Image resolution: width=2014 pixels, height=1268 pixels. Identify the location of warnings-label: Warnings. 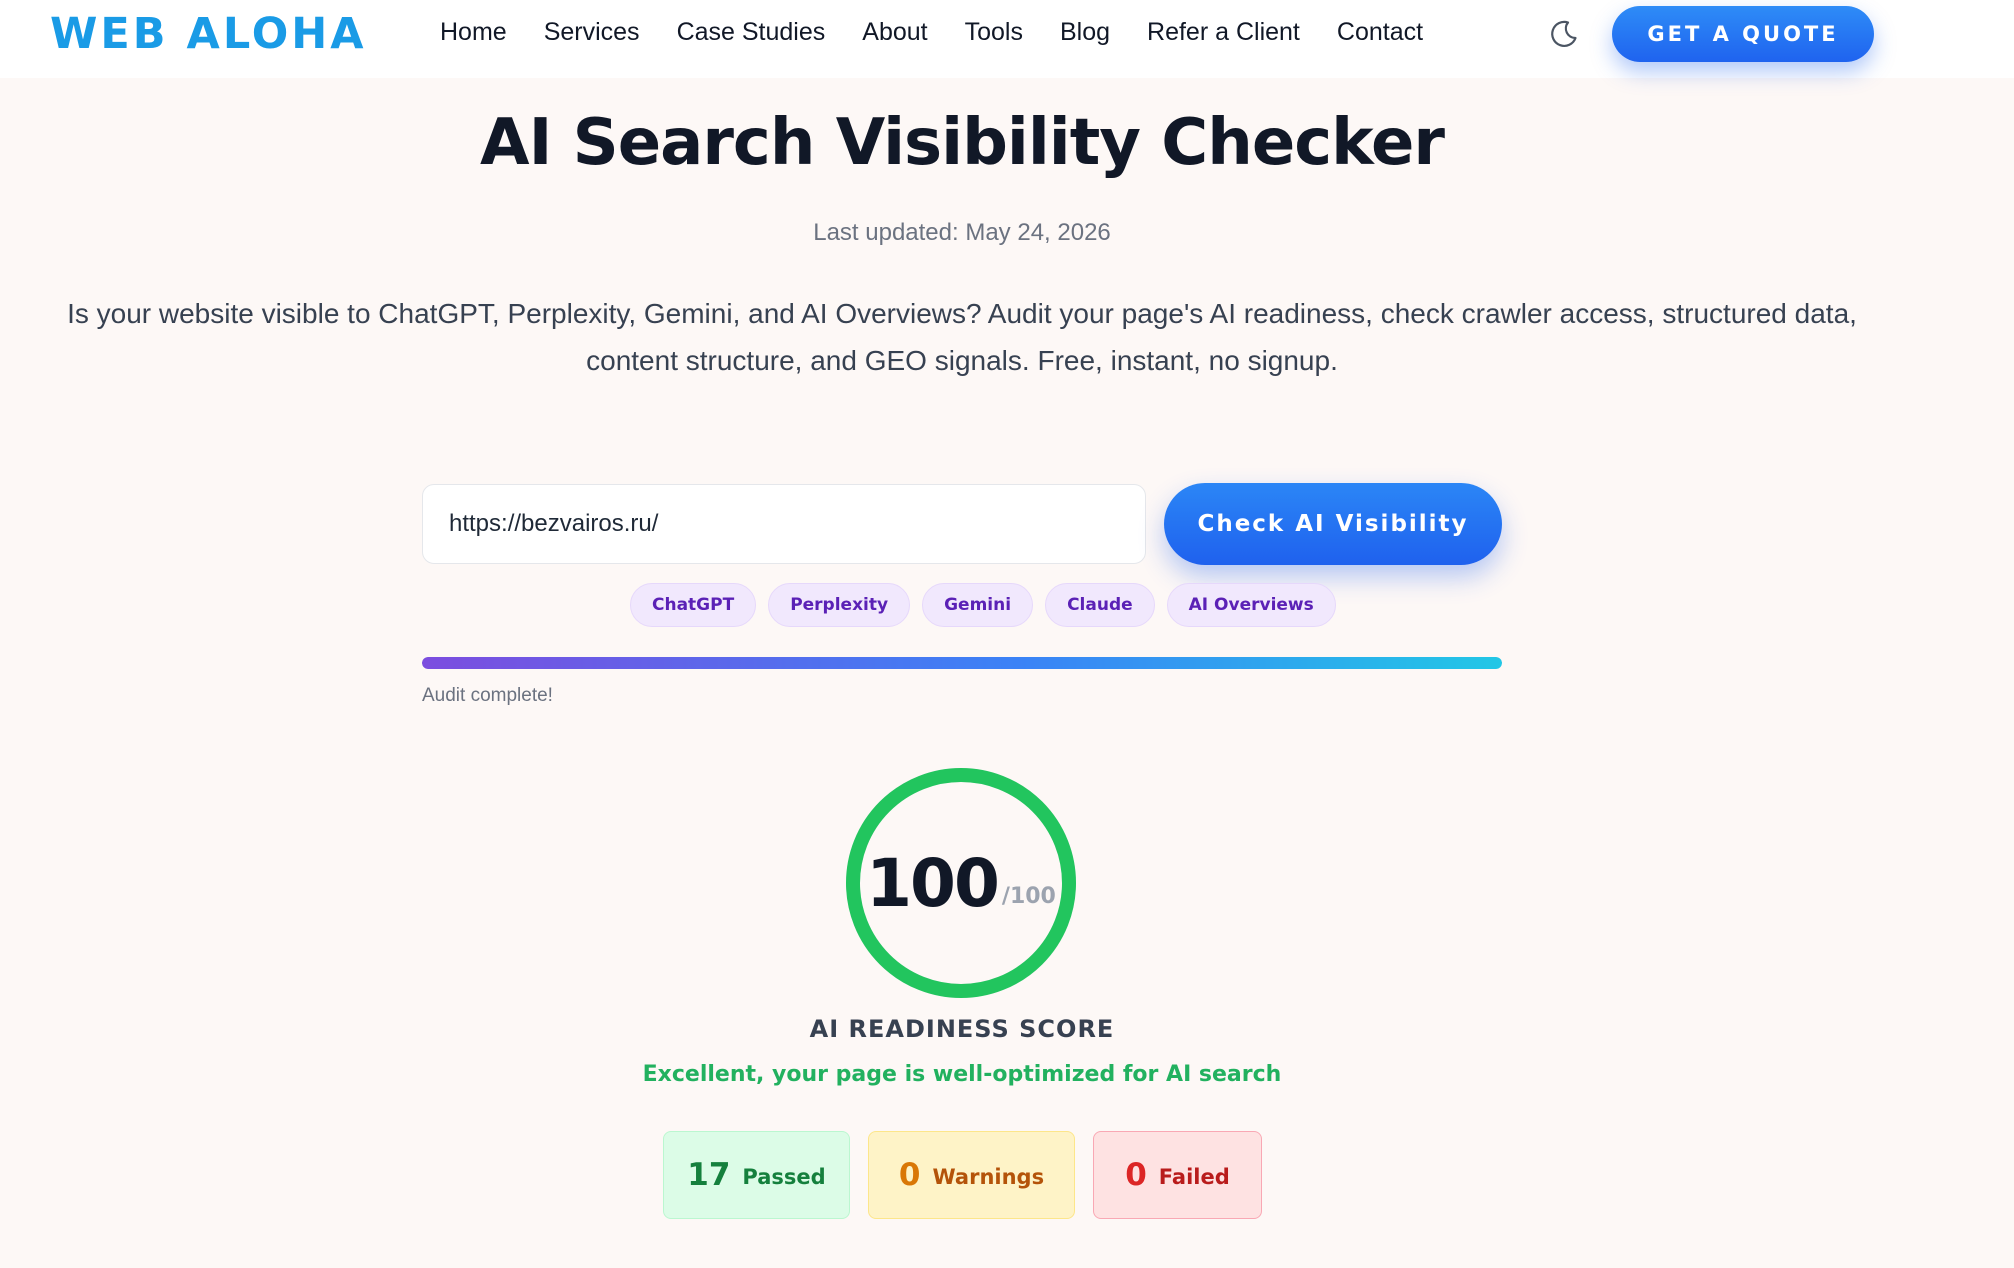
(988, 1177).